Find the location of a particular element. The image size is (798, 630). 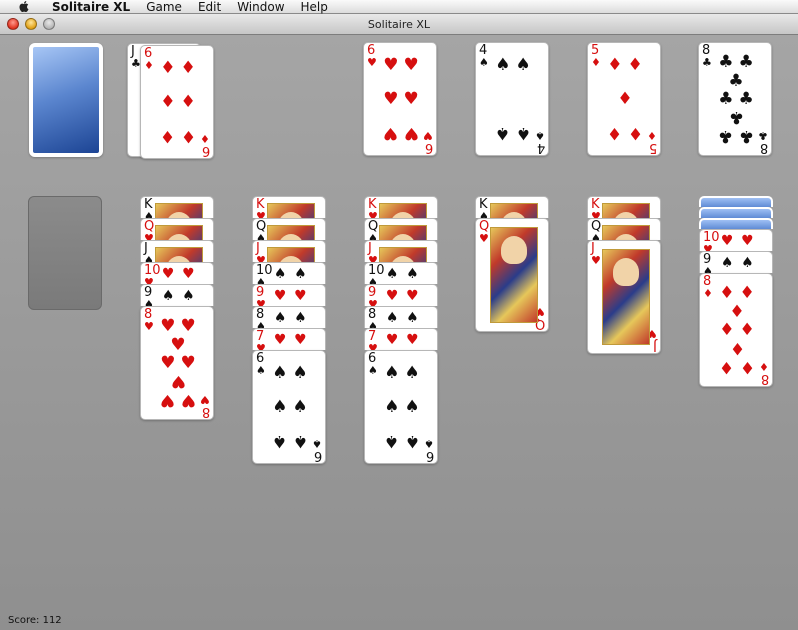

menu-edit: Edit is located at coordinates (209, 7).